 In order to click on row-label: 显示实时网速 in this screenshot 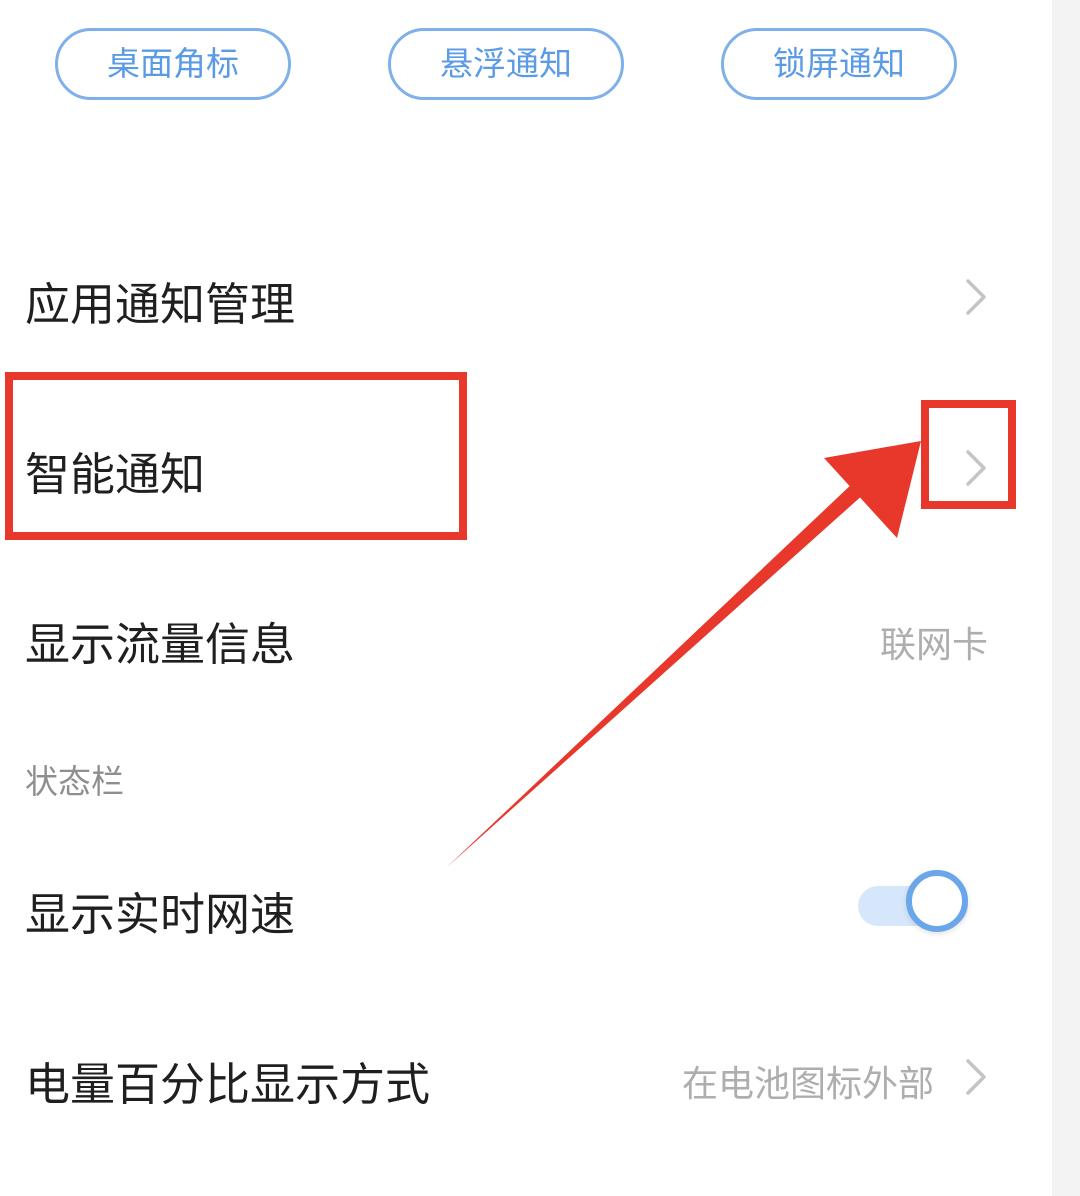, I will do `click(160, 914)`.